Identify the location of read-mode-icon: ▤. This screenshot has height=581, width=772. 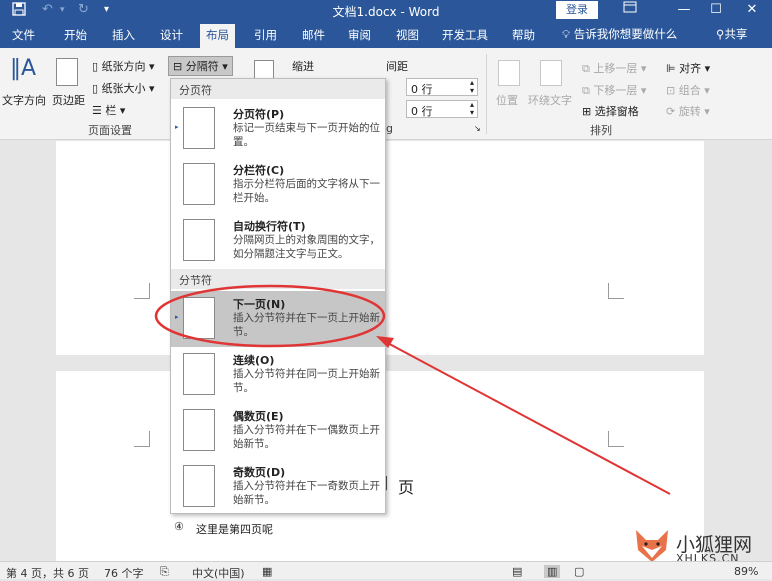
(517, 571).